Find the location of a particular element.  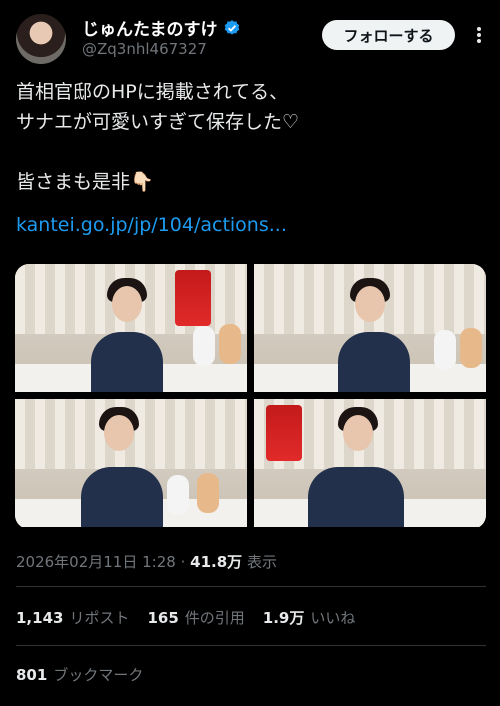

reposts-stat: 1,143 リポスト is located at coordinates (72, 617).